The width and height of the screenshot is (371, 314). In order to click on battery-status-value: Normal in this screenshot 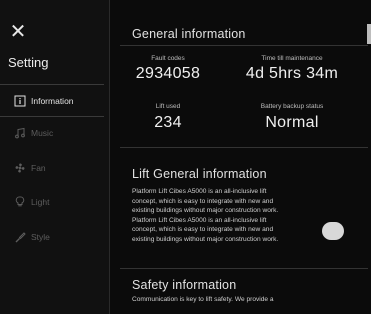, I will do `click(292, 122)`.